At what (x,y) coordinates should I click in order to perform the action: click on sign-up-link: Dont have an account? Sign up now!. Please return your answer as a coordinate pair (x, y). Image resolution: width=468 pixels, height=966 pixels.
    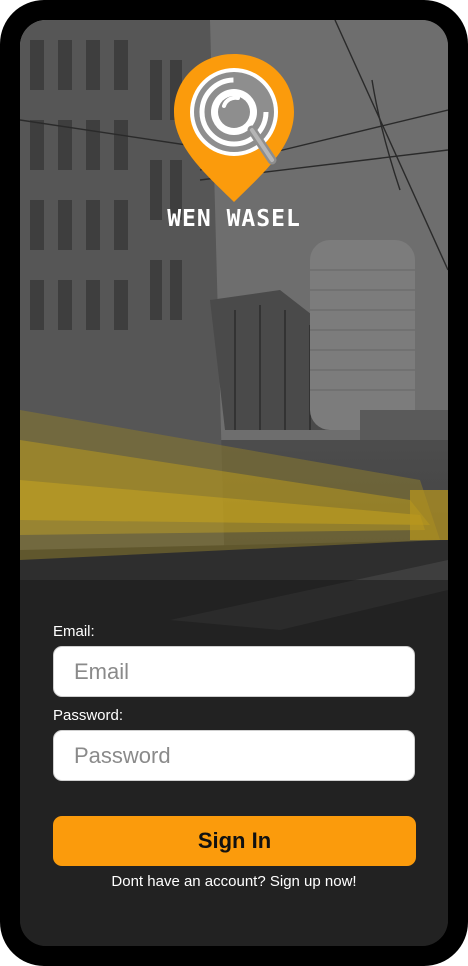
    Looking at the image, I should click on (234, 881).